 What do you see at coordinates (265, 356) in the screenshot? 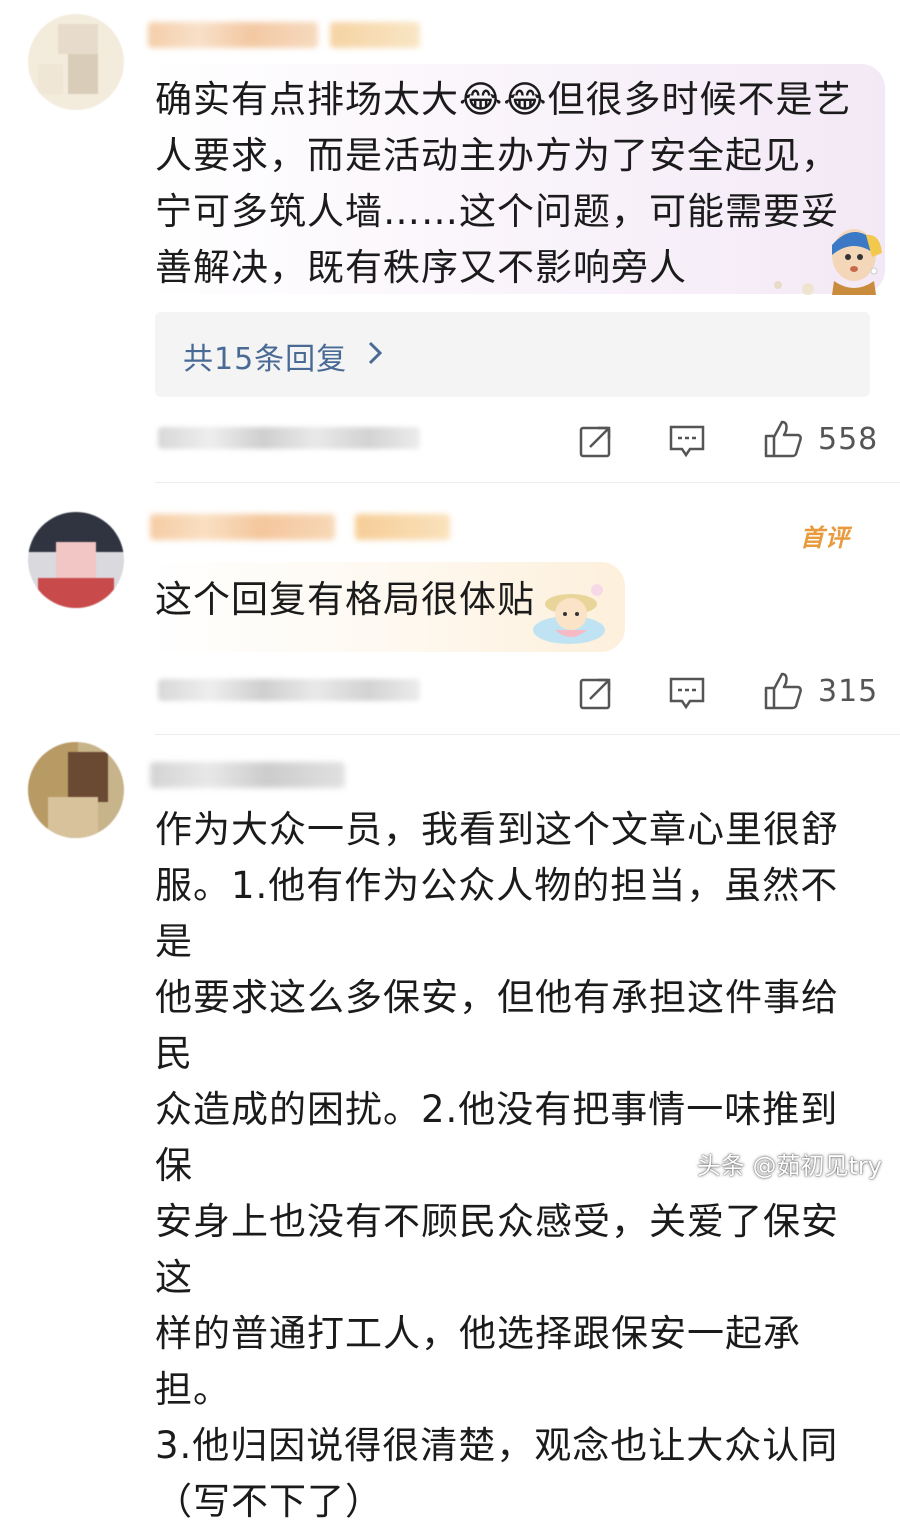
I see `view-replies-link: 共15条回复` at bounding box center [265, 356].